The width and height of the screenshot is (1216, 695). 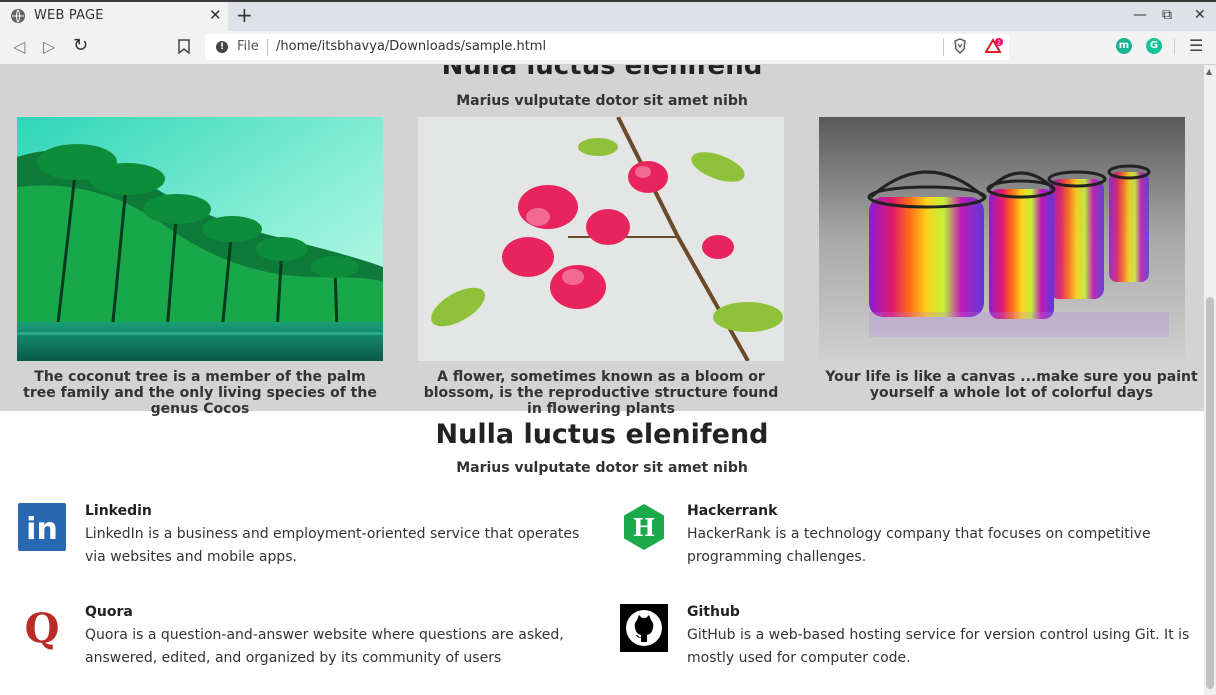 What do you see at coordinates (602, 73) in the screenshot?
I see `gallery-heading: Nulla luctus elenifend` at bounding box center [602, 73].